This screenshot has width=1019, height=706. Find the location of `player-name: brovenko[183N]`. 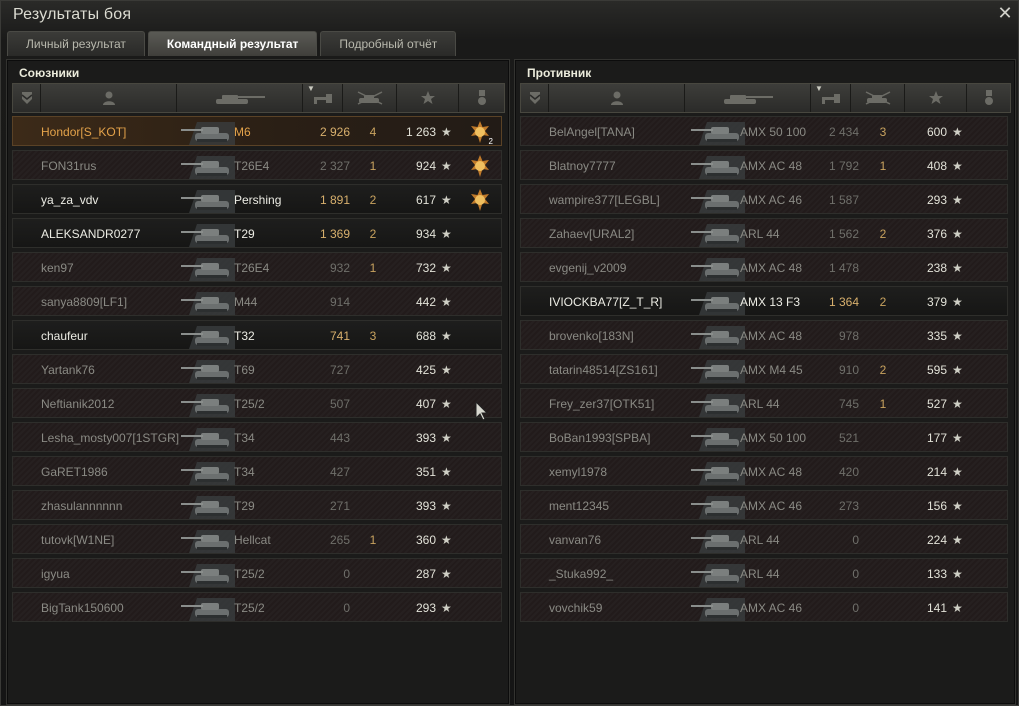

player-name: brovenko[183N] is located at coordinates (591, 336).